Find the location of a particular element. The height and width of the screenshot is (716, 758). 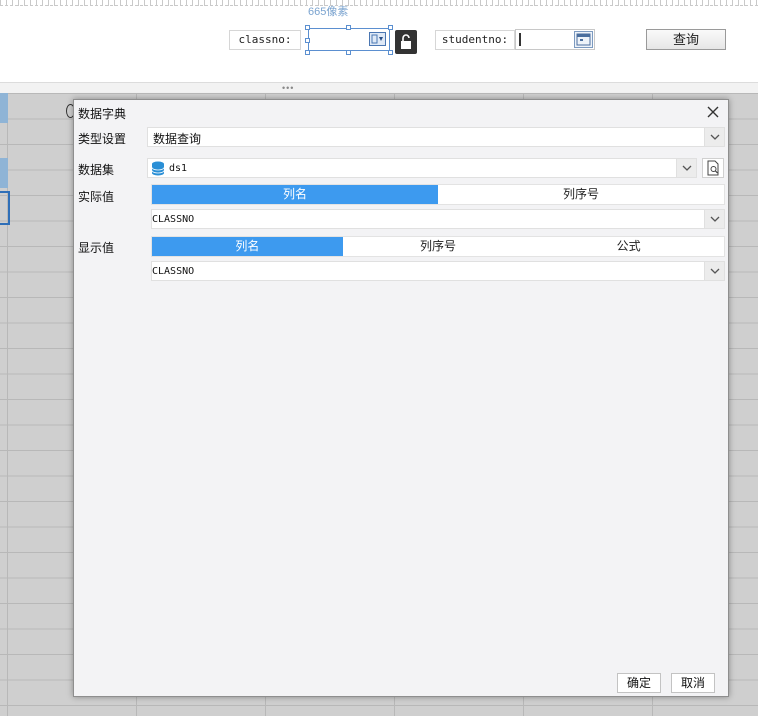

tab-actual-column-index: 列序号 is located at coordinates (581, 194).